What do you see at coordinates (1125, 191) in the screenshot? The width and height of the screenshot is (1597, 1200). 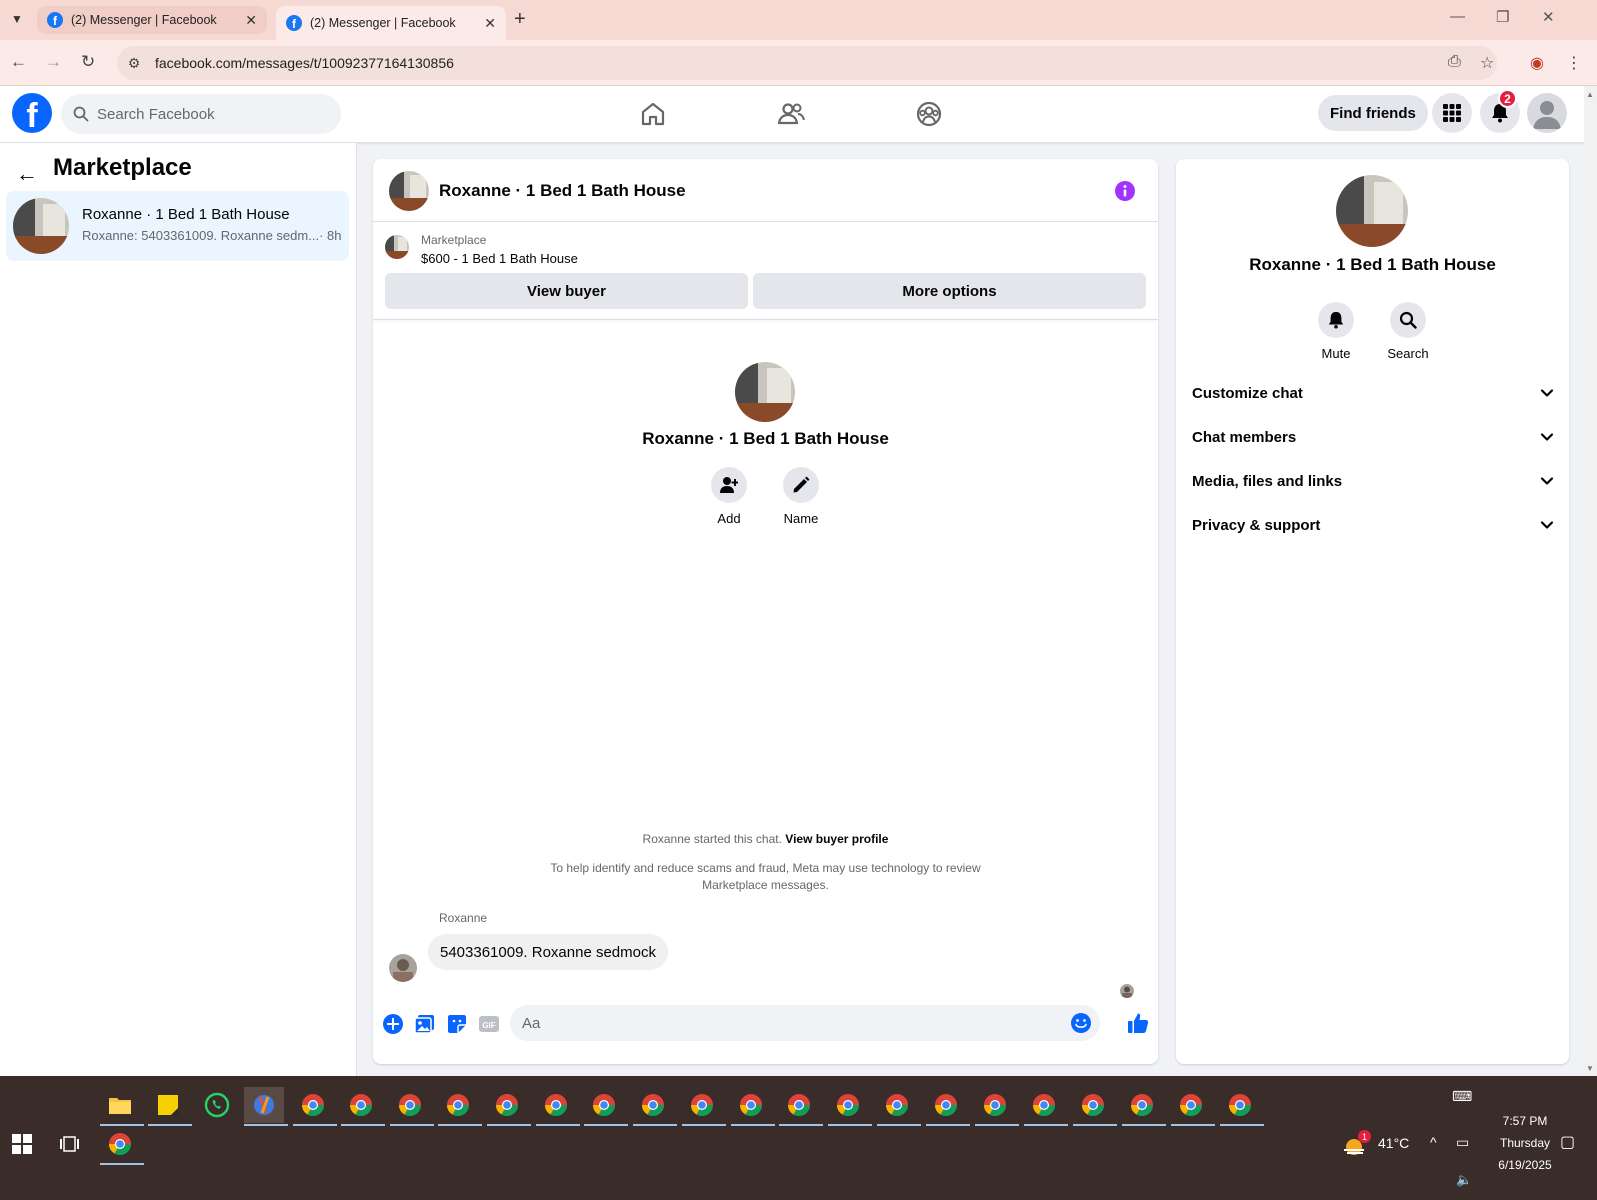 I see `info-icon` at bounding box center [1125, 191].